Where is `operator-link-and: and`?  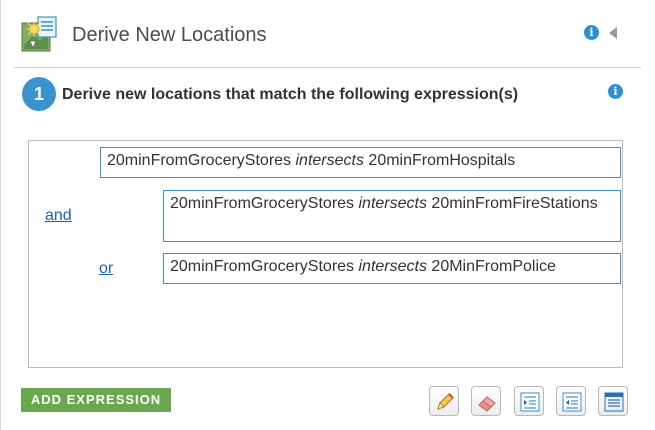 operator-link-and: and is located at coordinates (58, 216).